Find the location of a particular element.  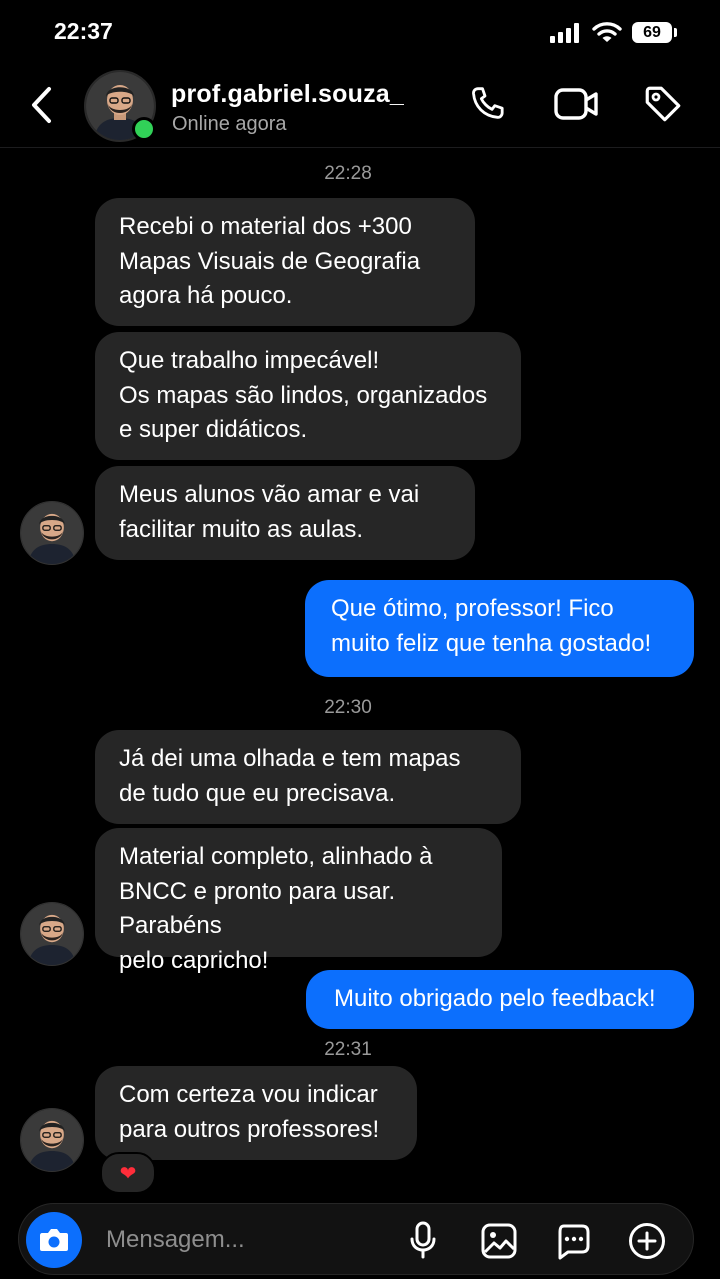

video-icon is located at coordinates (576, 104).